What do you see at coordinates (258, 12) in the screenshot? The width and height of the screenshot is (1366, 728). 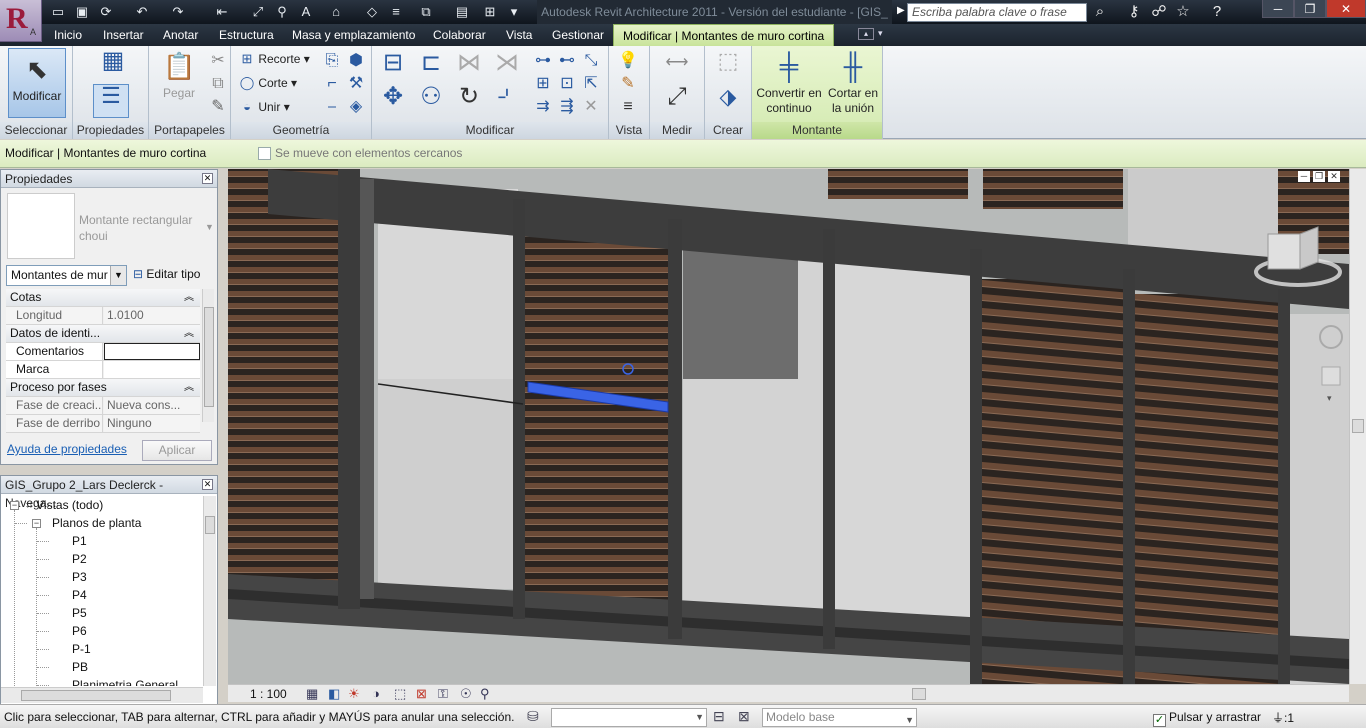 I see `align-dimension-icon: ⤢` at bounding box center [258, 12].